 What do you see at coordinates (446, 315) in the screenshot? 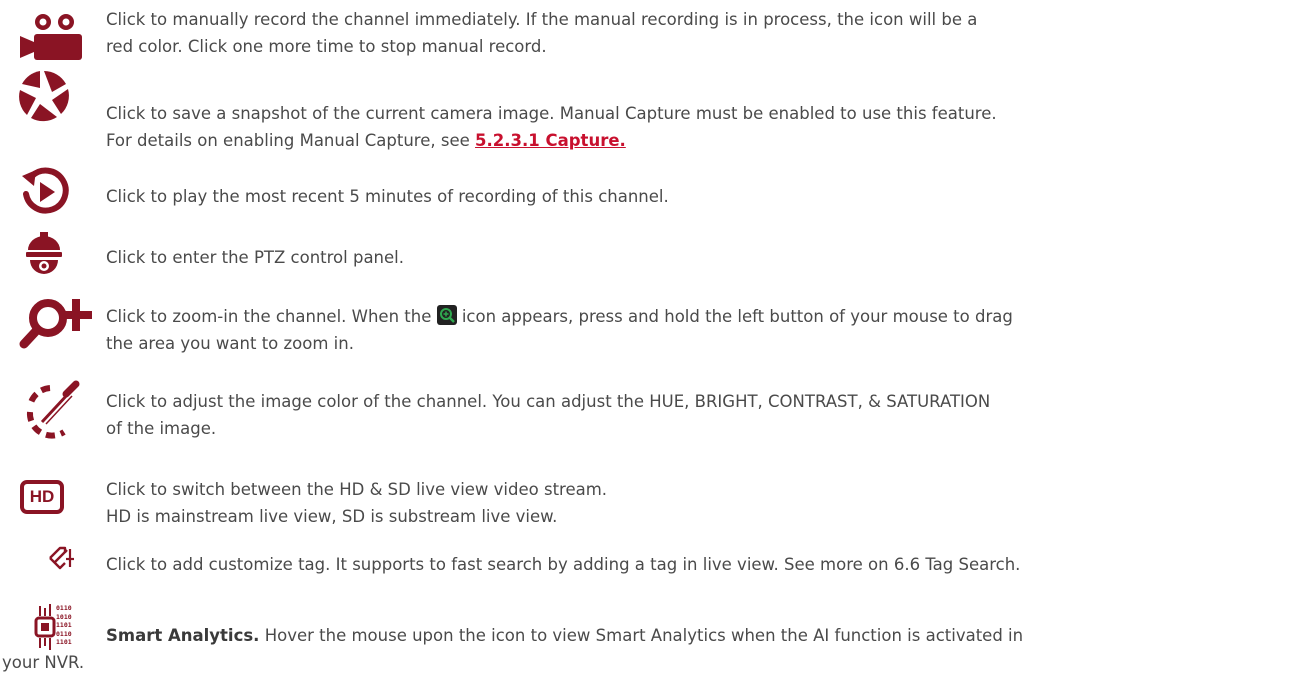
I see `zoom-magnifier-inline-icon` at bounding box center [446, 315].